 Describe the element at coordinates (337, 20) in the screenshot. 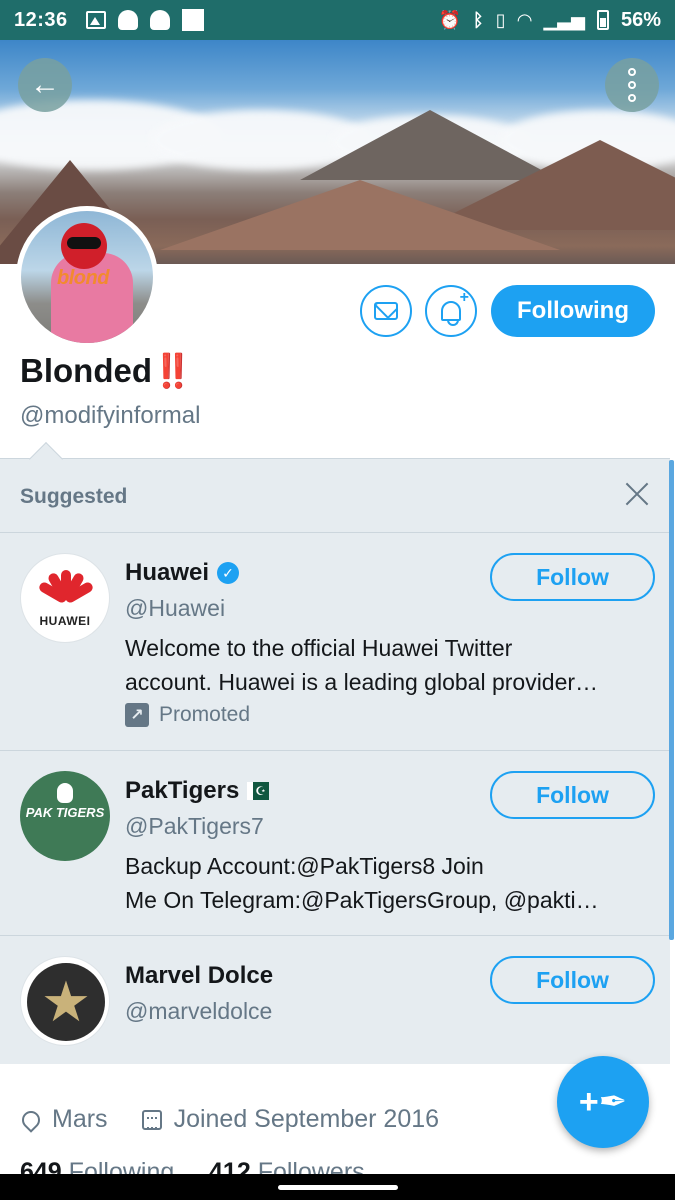

I see `status-bar: 12:36 ⏰ ᛒ ▯ ◠ ▁▃▅ 56%` at that location.